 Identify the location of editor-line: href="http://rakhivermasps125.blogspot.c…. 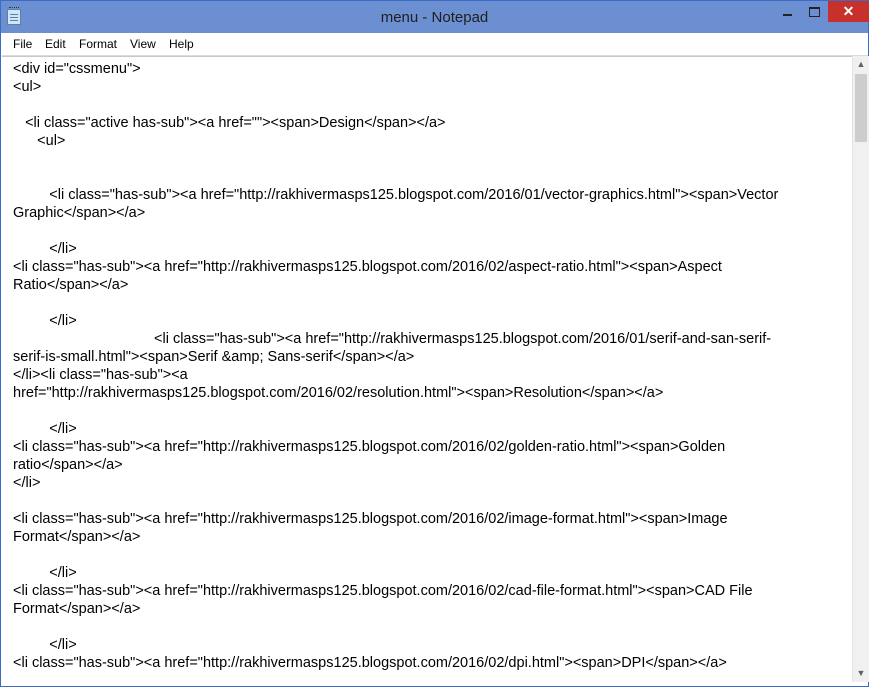
(338, 393).